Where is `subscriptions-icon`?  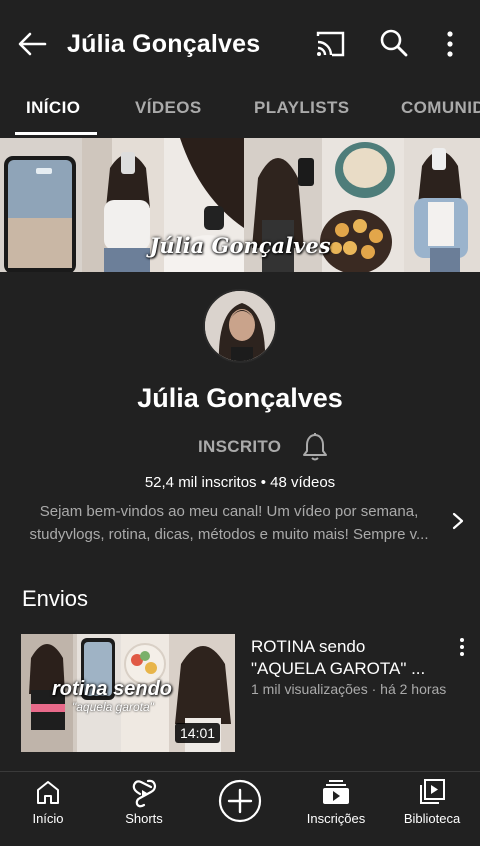 subscriptions-icon is located at coordinates (336, 792).